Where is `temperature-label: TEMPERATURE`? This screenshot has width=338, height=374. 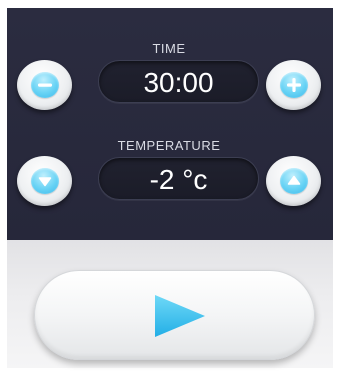 temperature-label: TEMPERATURE is located at coordinates (169, 145).